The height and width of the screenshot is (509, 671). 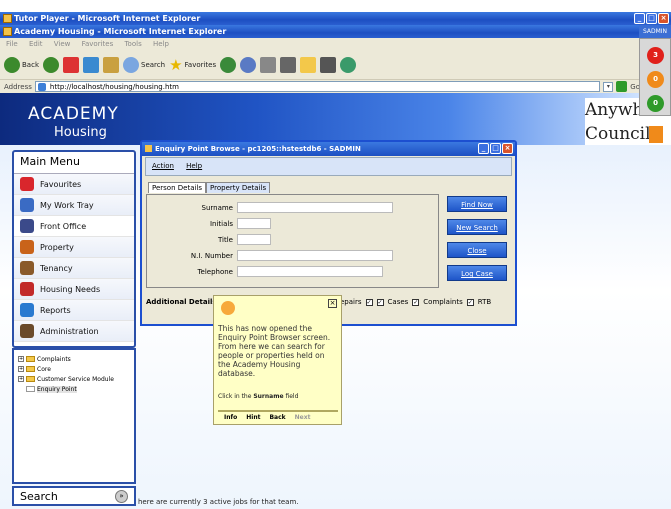 What do you see at coordinates (663, 18) in the screenshot?
I see `close-icon: ×` at bounding box center [663, 18].